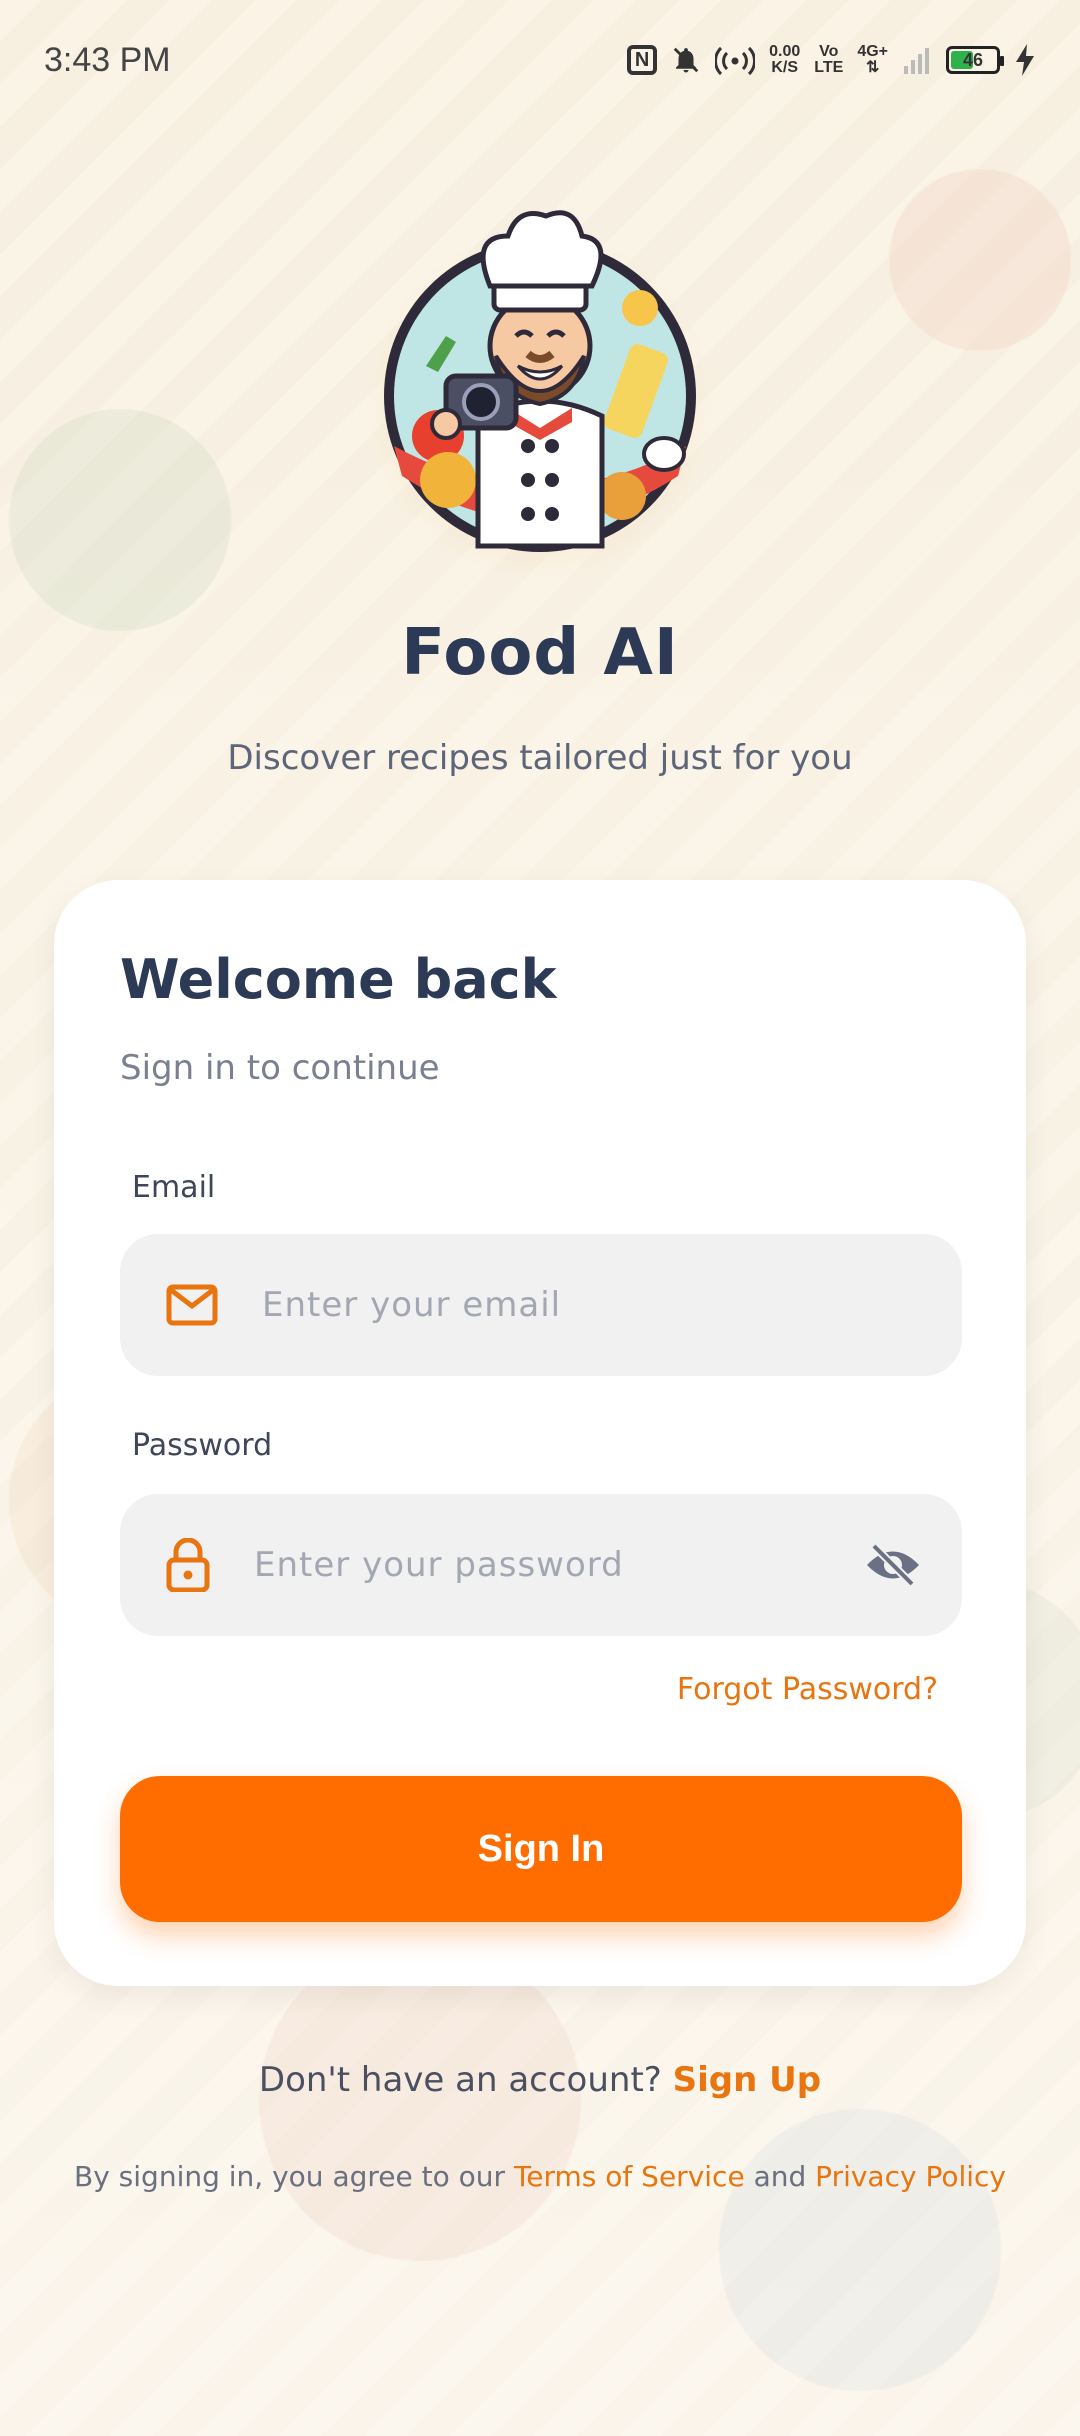 The width and height of the screenshot is (1080, 2436). Describe the element at coordinates (338, 979) in the screenshot. I see `welcome-title: Welcome back` at that location.